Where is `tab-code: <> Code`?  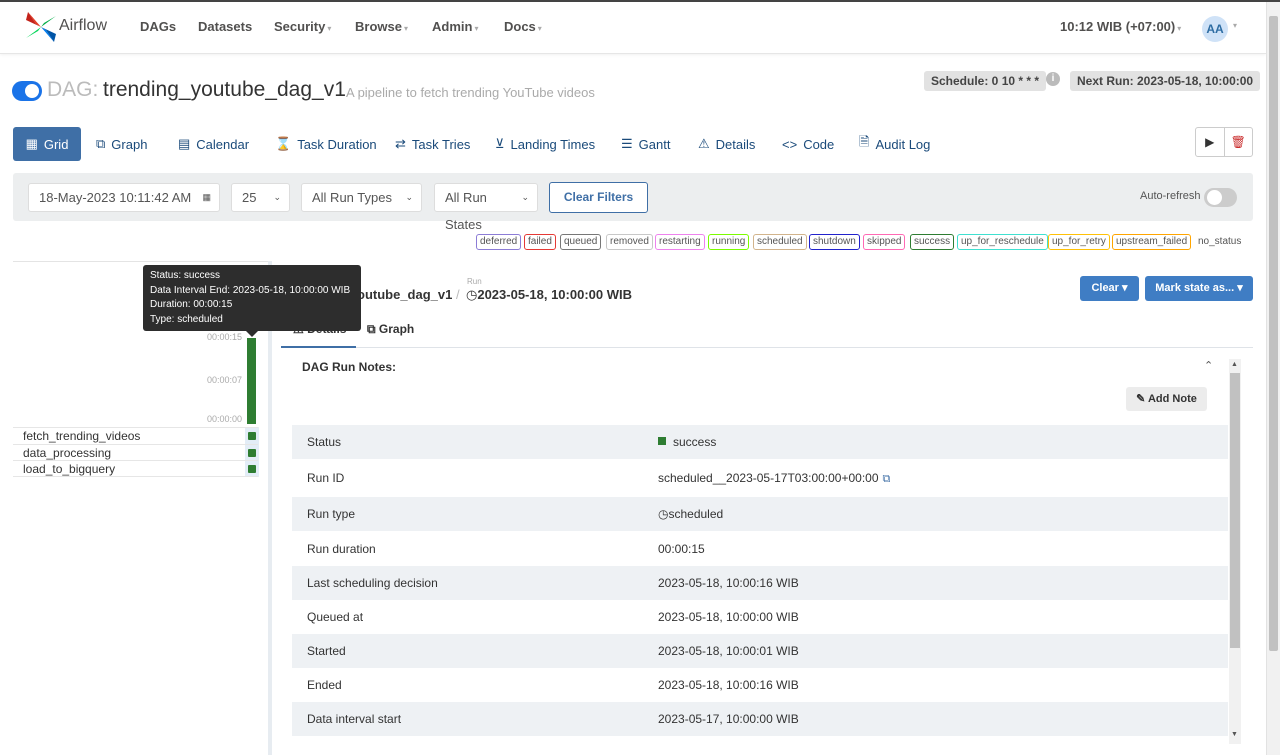 tab-code: <> Code is located at coordinates (808, 144).